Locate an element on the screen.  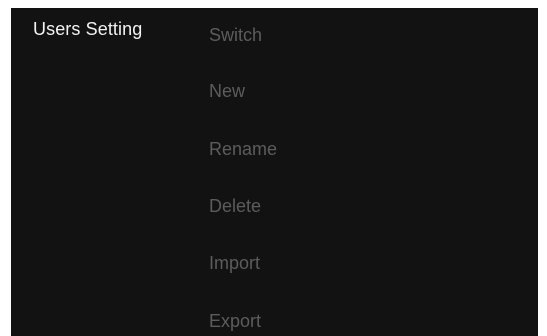
menu-item-new: New is located at coordinates (227, 91).